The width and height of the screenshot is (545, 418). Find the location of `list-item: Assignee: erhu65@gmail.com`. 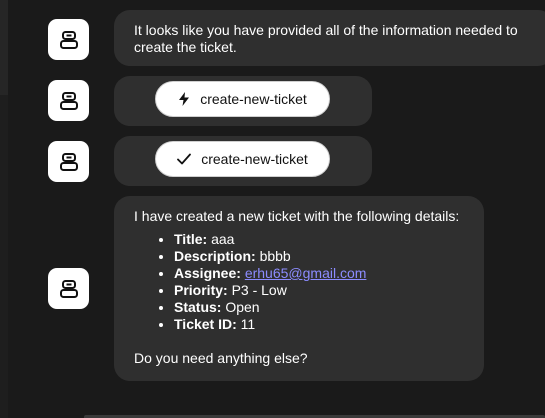

list-item: Assignee: erhu65@gmail.com is located at coordinates (319, 273).